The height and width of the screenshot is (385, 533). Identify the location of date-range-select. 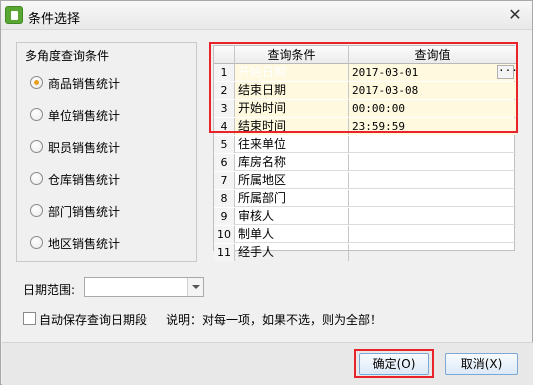
(144, 287).